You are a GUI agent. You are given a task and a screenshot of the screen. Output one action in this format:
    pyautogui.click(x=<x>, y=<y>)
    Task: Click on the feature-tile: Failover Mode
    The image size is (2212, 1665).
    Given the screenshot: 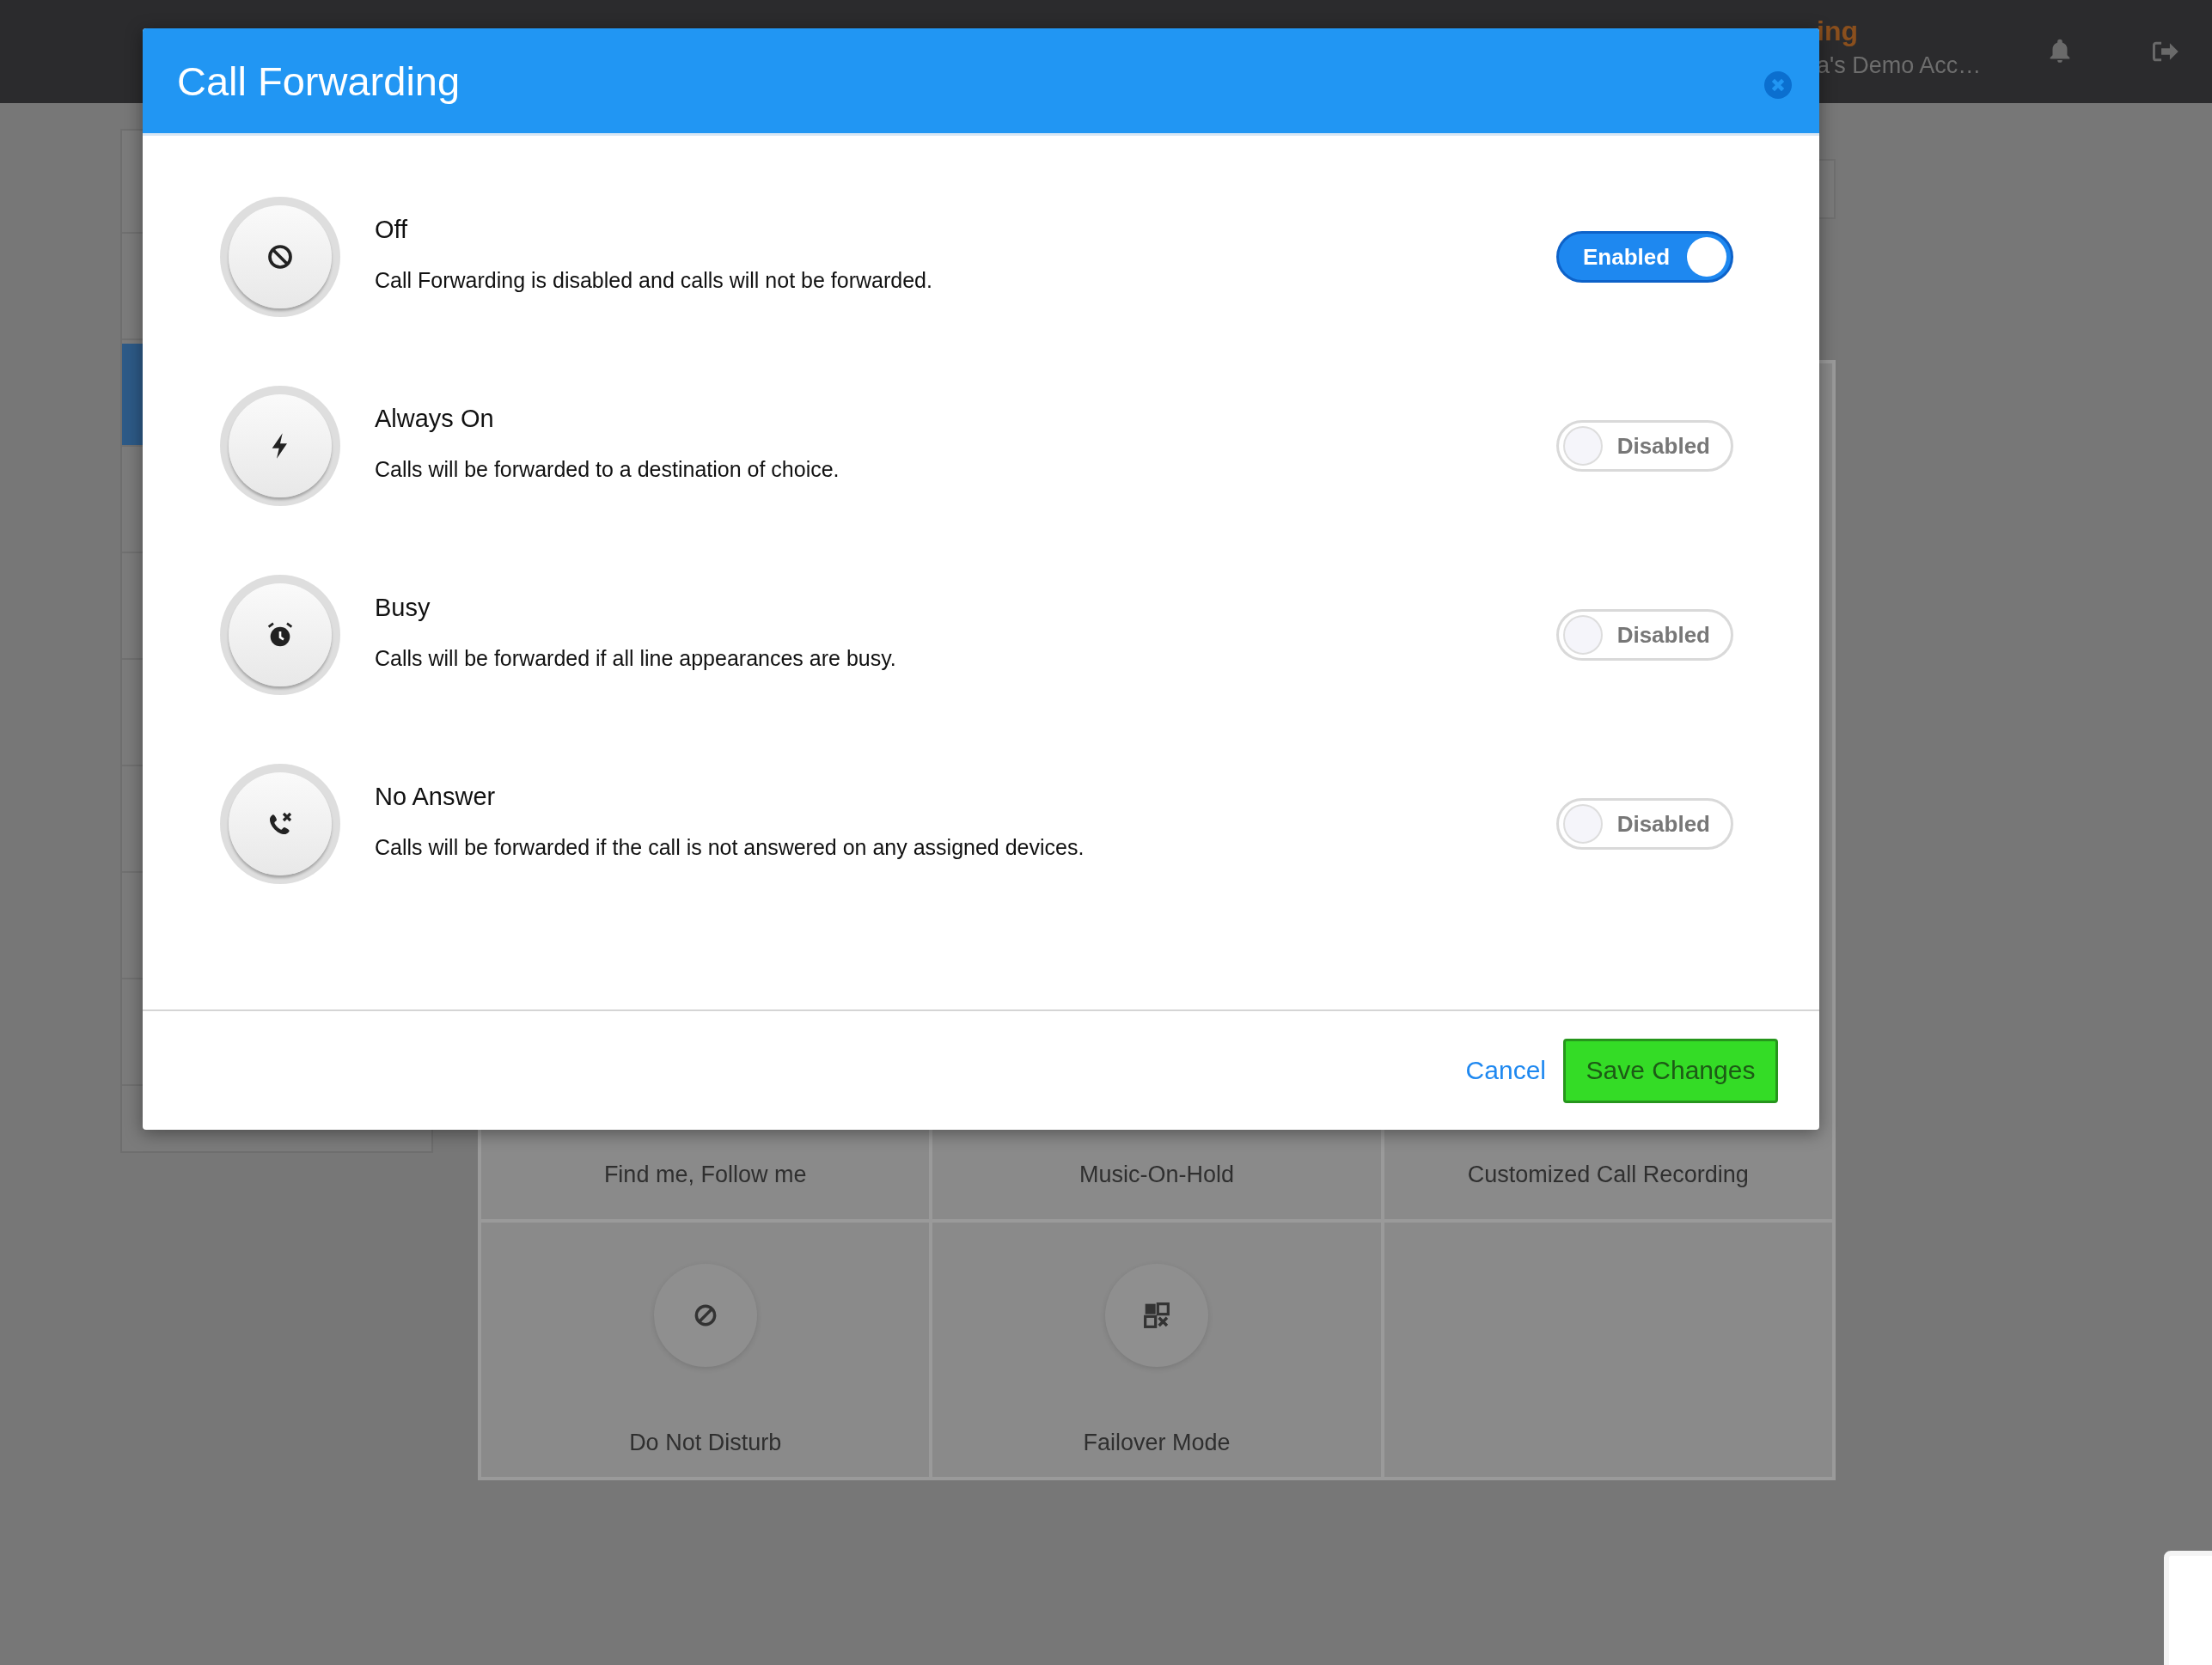 What is the action you would take?
    pyautogui.click(x=1157, y=1350)
    